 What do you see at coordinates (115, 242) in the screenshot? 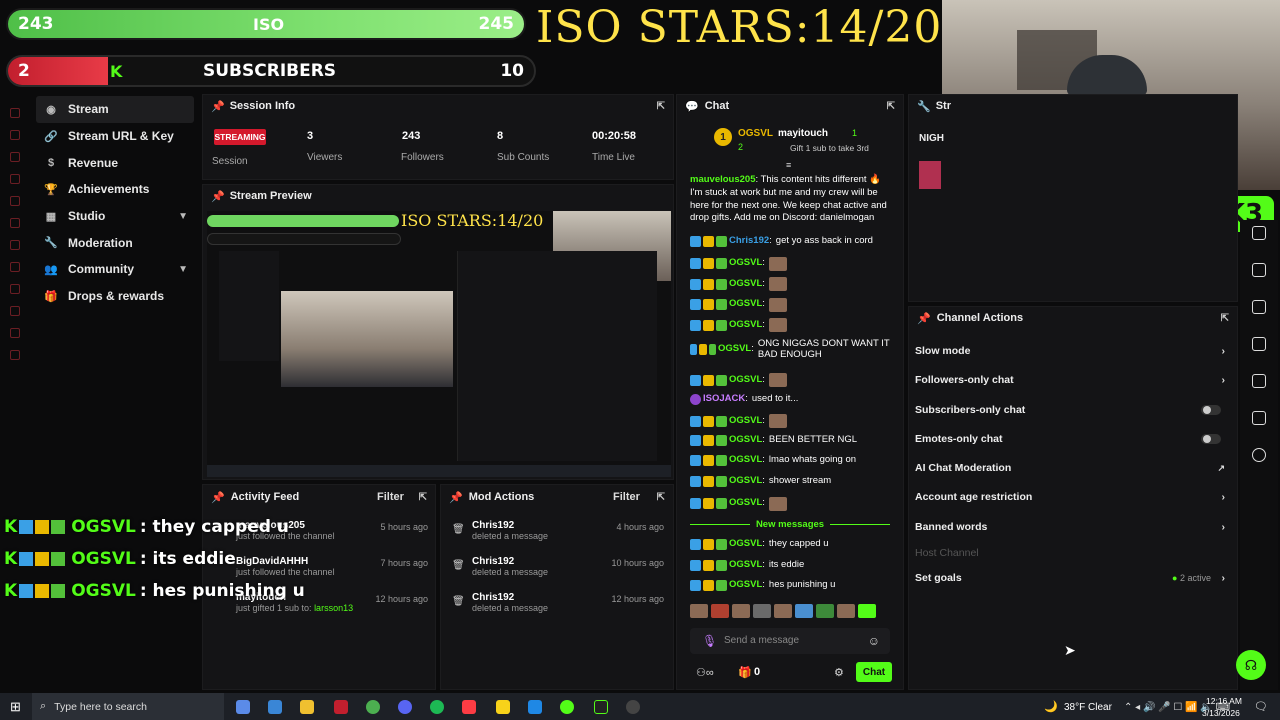
I see `nav-item-moderation: 🔧 Moderation` at bounding box center [115, 242].